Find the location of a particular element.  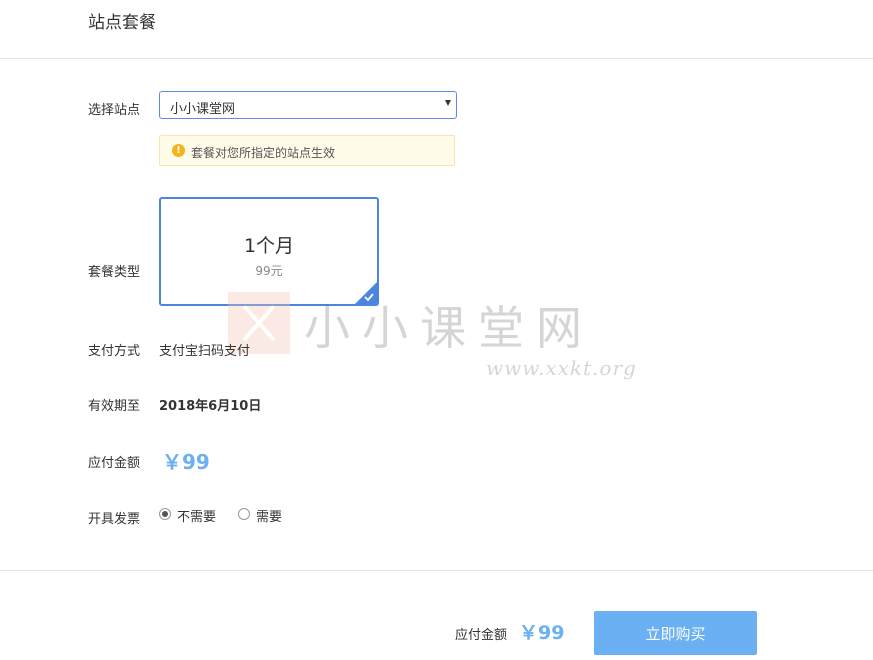

expiry-date: 2018年6月10日 is located at coordinates (210, 406).